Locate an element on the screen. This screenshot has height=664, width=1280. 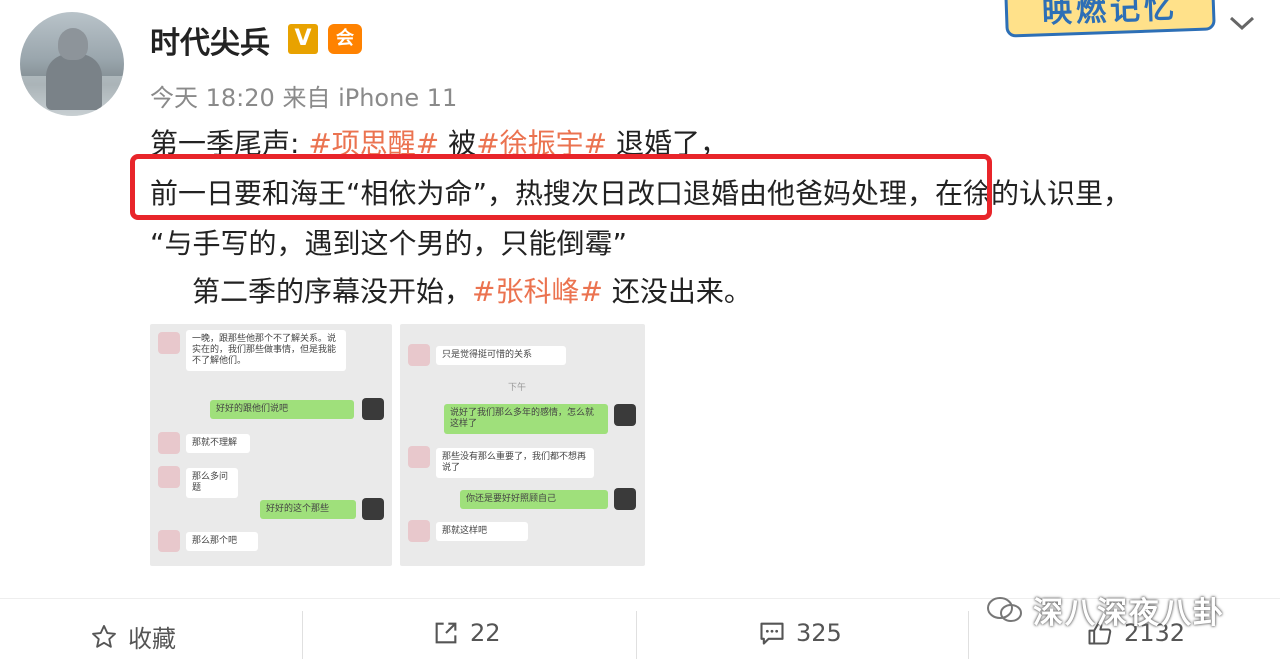
comment-icon is located at coordinates (772, 633).